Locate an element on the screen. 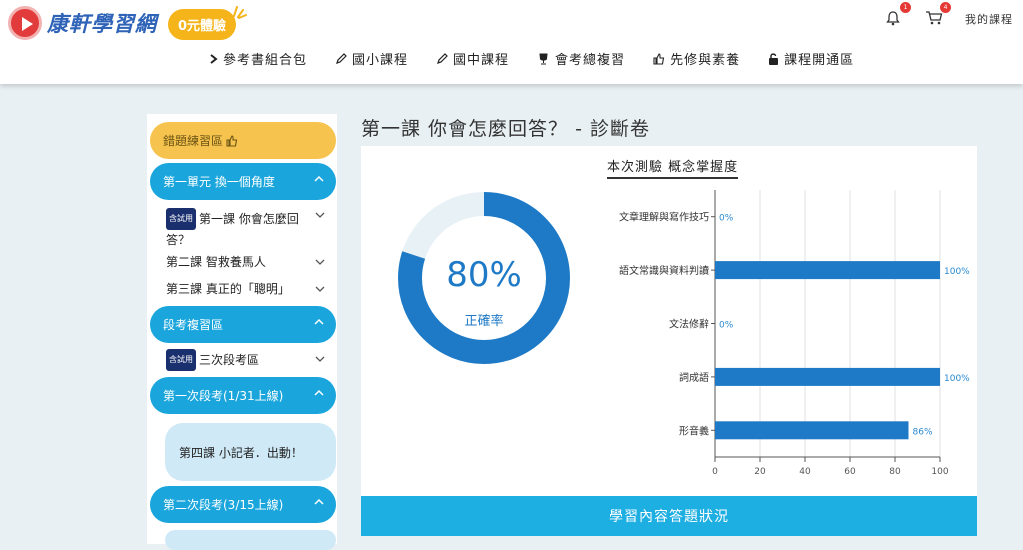  exam1-label: 第一次段考(1/31上線) is located at coordinates (223, 396).